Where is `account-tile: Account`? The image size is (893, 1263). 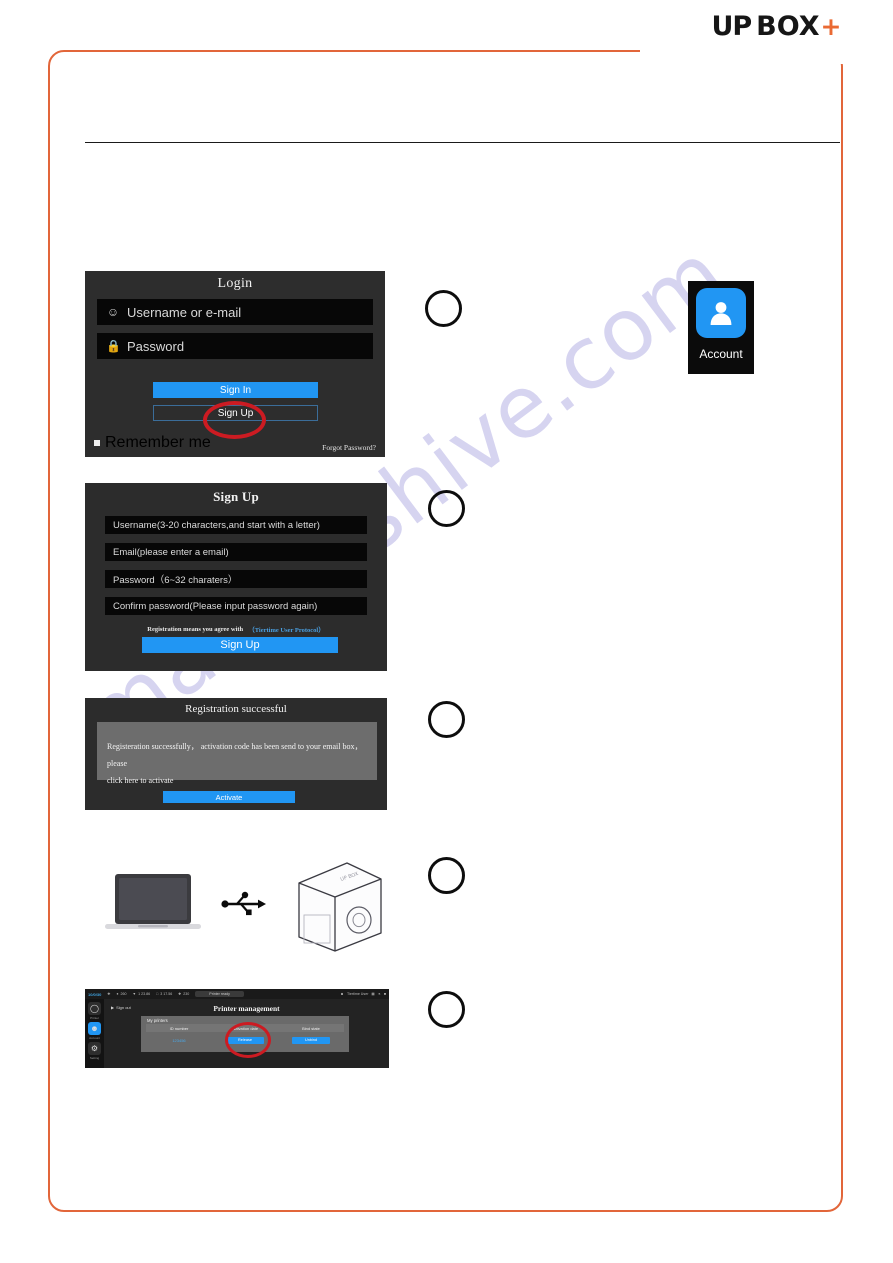 account-tile: Account is located at coordinates (721, 327).